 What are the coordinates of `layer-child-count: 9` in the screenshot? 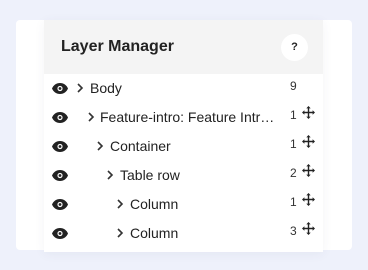 It's located at (293, 86).